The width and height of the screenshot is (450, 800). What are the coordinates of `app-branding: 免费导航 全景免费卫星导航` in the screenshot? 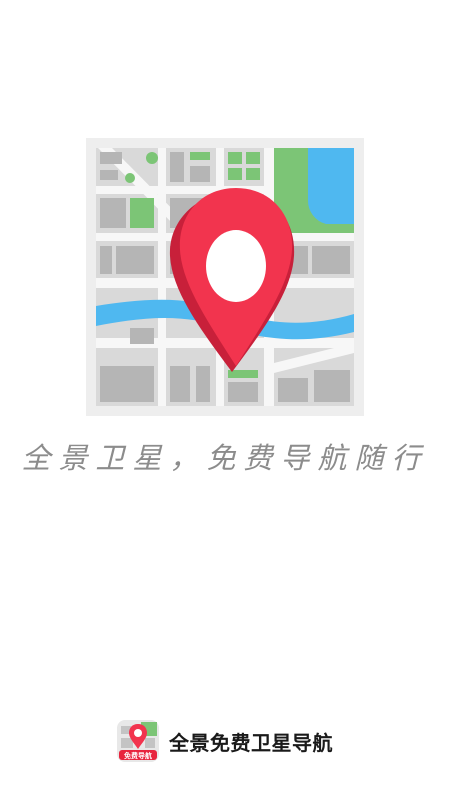 It's located at (225, 741).